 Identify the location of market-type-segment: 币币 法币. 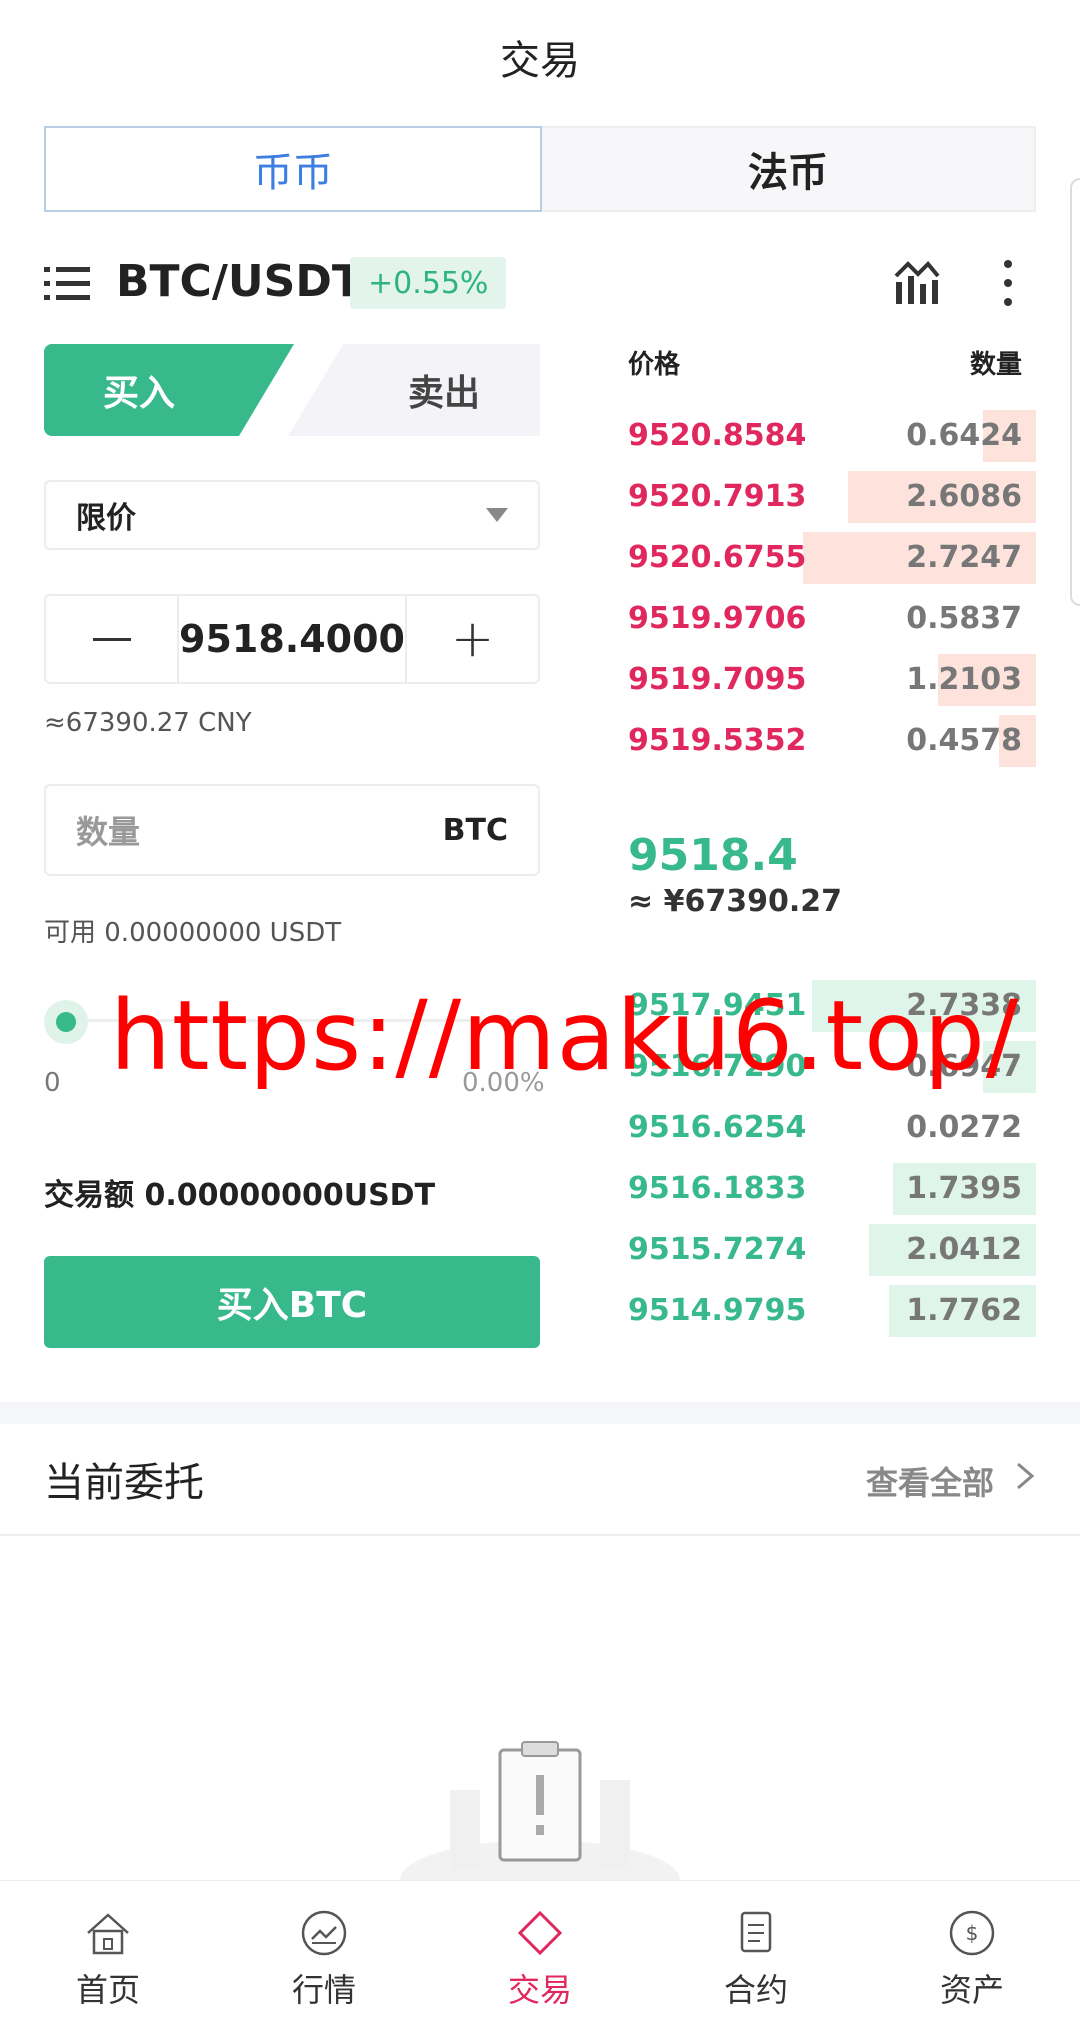
(540, 169).